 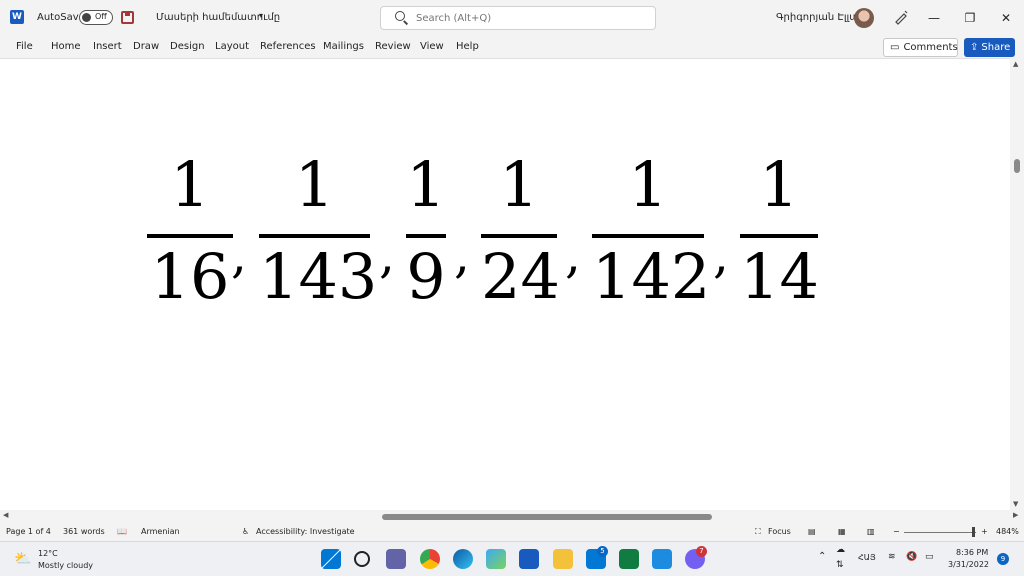 What do you see at coordinates (393, 46) in the screenshot?
I see `tab-review: Review` at bounding box center [393, 46].